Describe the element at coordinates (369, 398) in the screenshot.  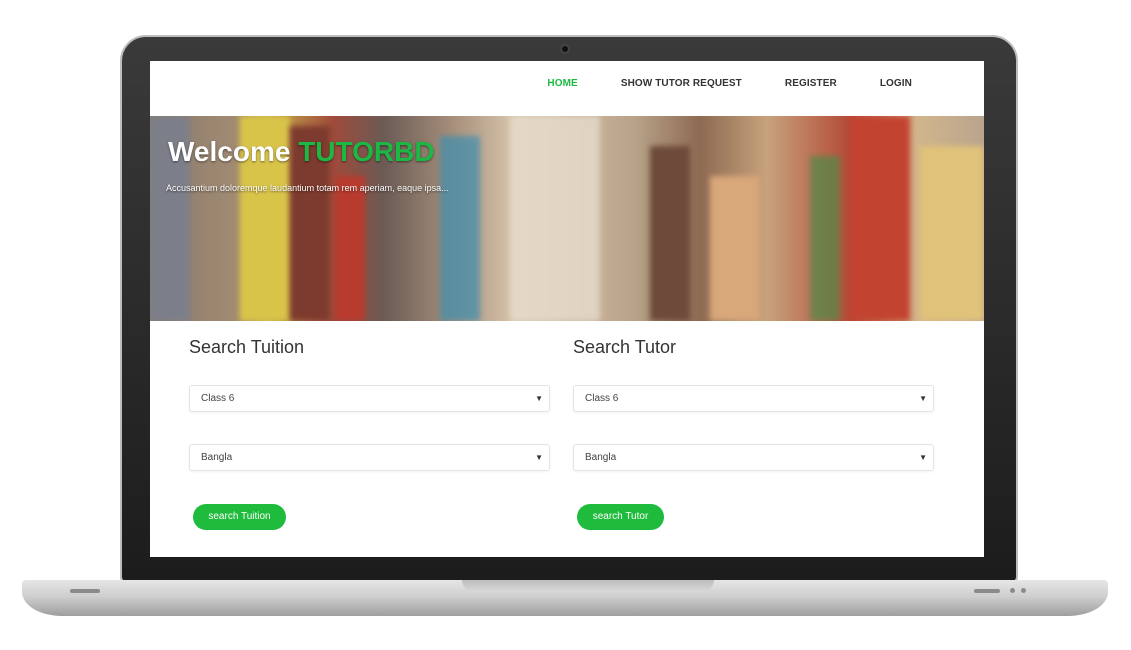
I see `tuition-class-select: Class 6 ▼` at that location.